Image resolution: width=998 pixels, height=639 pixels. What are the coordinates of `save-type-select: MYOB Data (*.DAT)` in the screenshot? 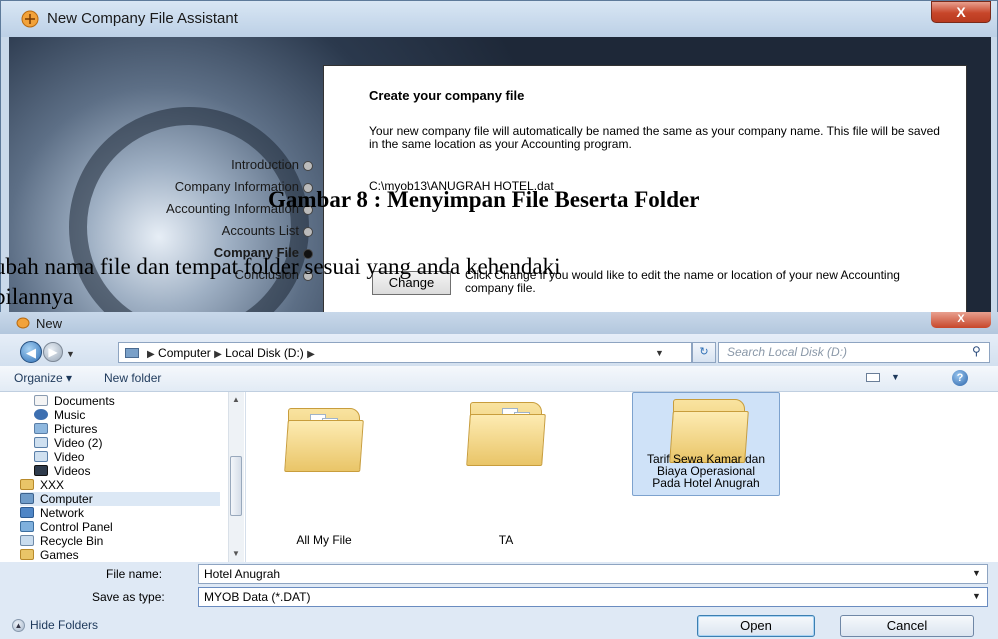 It's located at (593, 597).